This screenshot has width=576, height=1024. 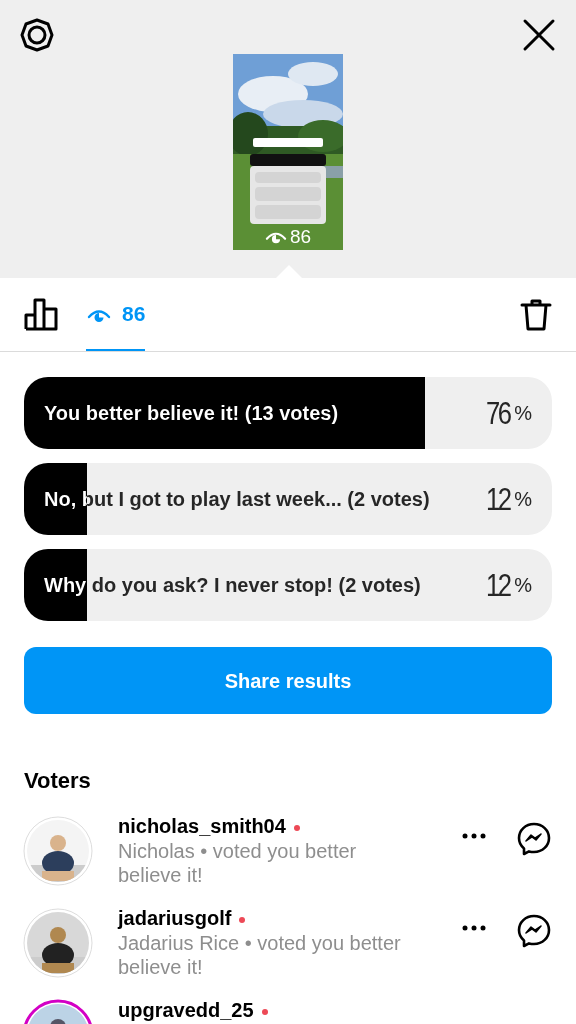 What do you see at coordinates (42, 313) in the screenshot?
I see `bar-chart-icon` at bounding box center [42, 313].